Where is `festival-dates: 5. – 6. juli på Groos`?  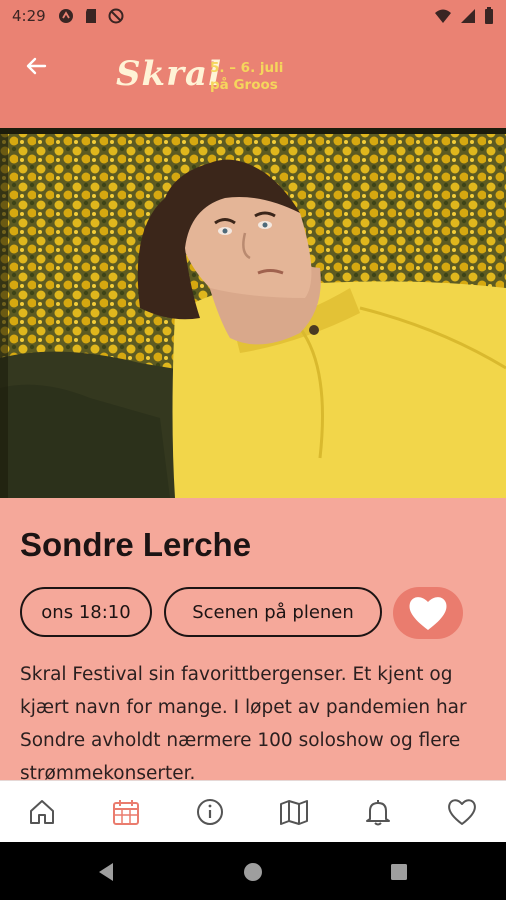 festival-dates: 5. – 6. juli på Groos is located at coordinates (246, 77).